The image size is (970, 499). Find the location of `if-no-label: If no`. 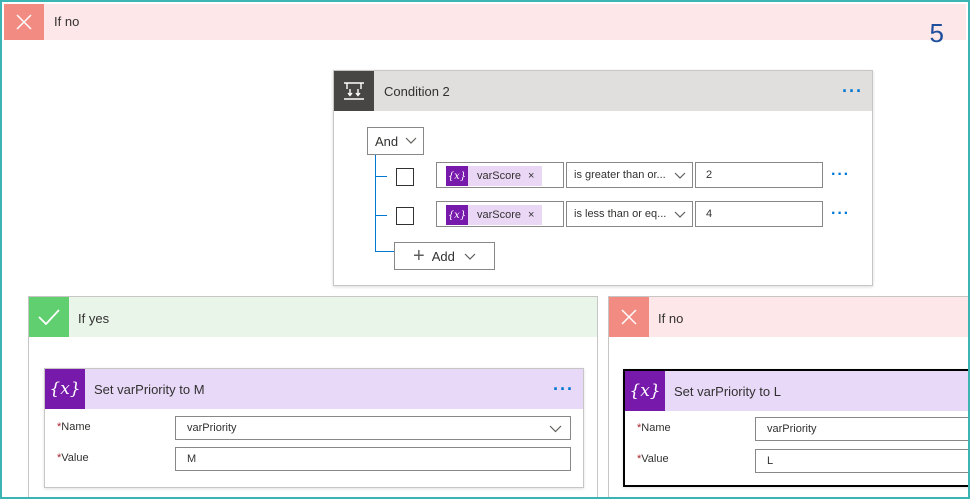

if-no-label: If no is located at coordinates (671, 318).